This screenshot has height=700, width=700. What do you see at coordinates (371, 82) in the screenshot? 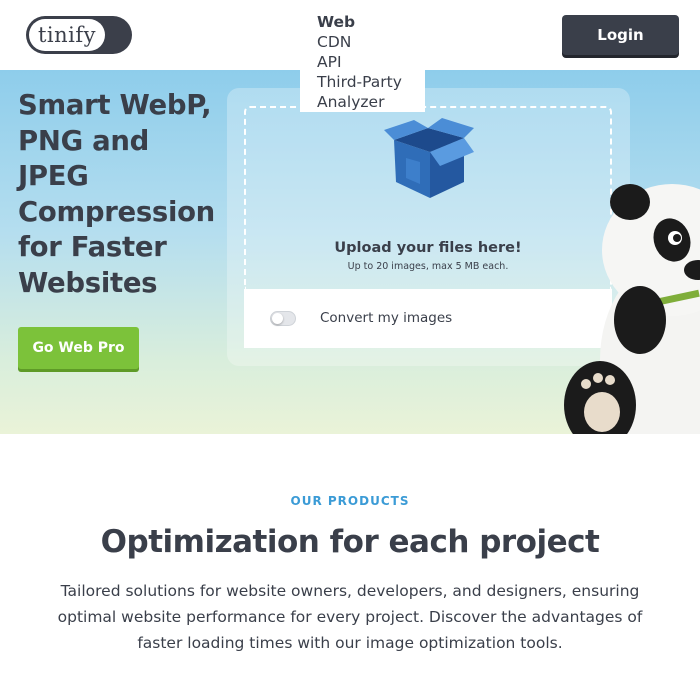
I see `nav-item-third-party: Third-Party` at bounding box center [371, 82].